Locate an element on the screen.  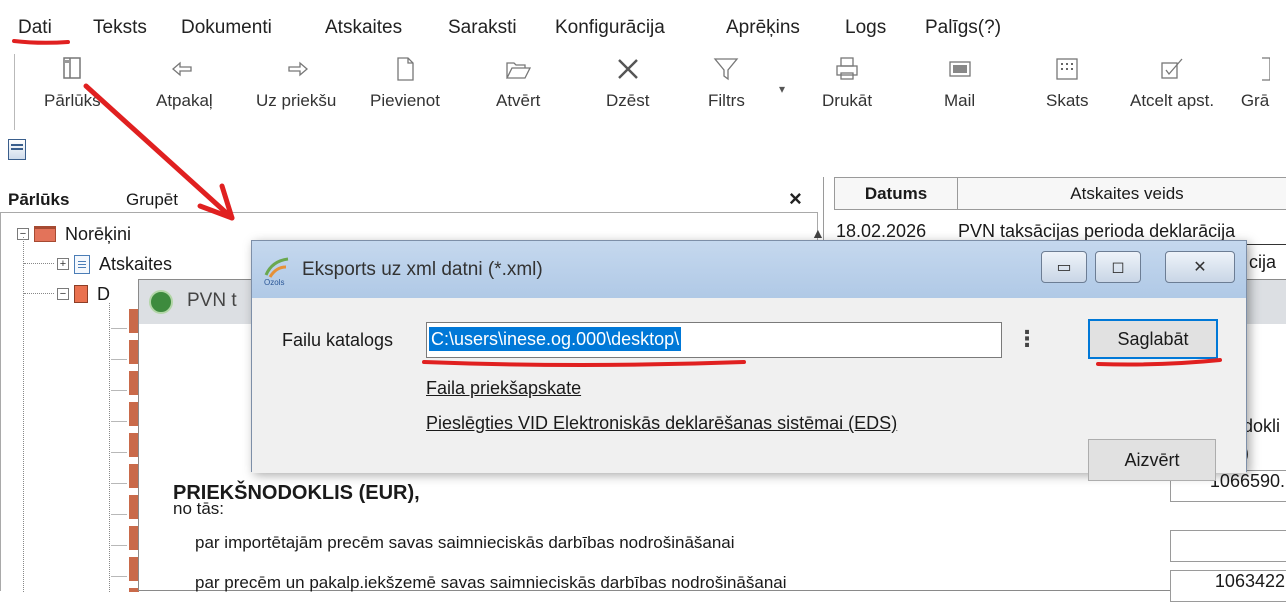
view-button: Skats is located at coordinates (1067, 86).